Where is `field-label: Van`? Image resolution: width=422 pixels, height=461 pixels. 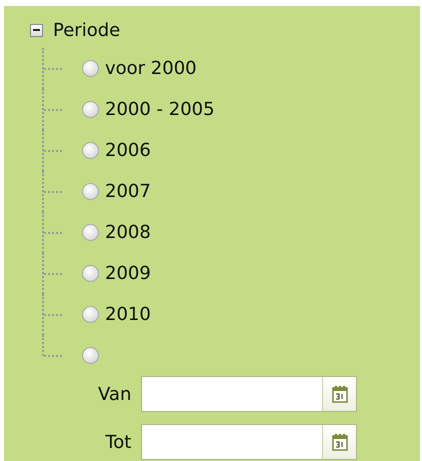 field-label: Van is located at coordinates (115, 394).